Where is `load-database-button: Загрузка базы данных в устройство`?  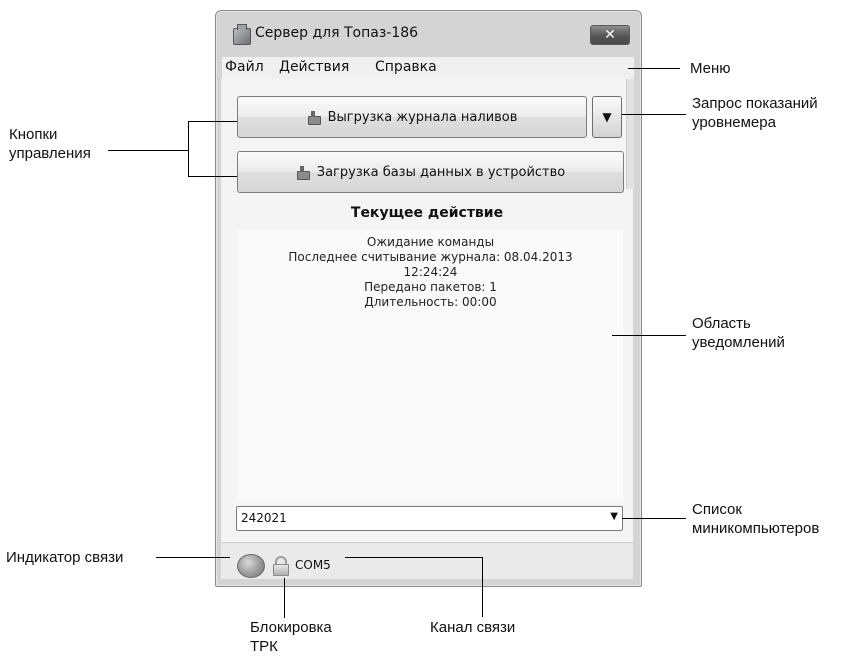
load-database-button: Загрузка базы данных в устройство is located at coordinates (430, 172).